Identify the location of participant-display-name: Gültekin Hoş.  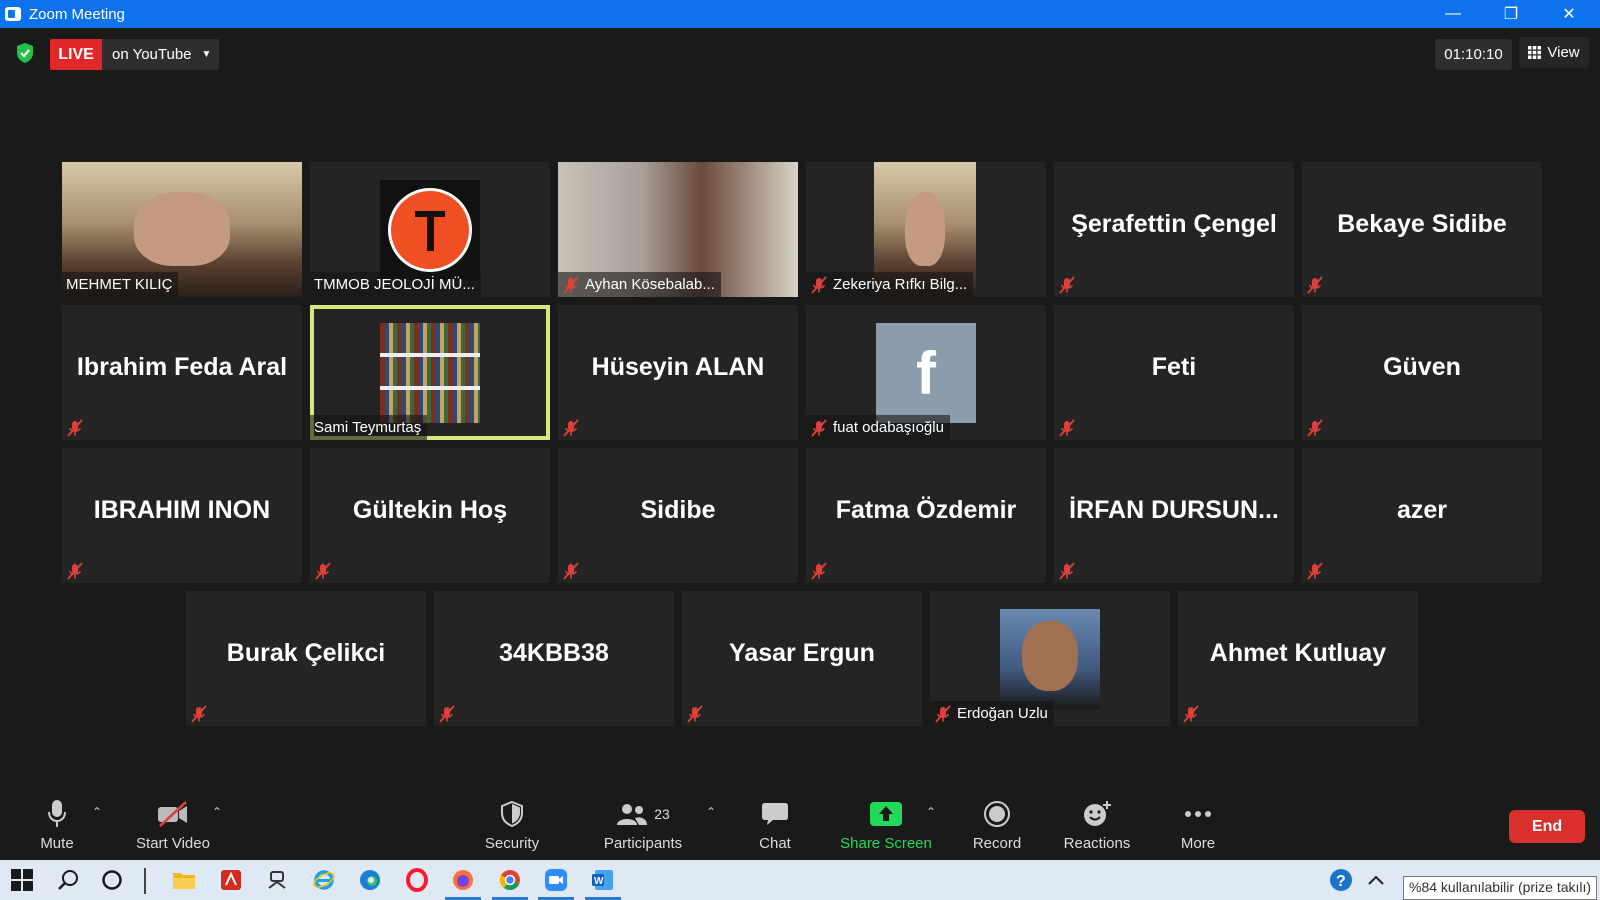
(430, 510).